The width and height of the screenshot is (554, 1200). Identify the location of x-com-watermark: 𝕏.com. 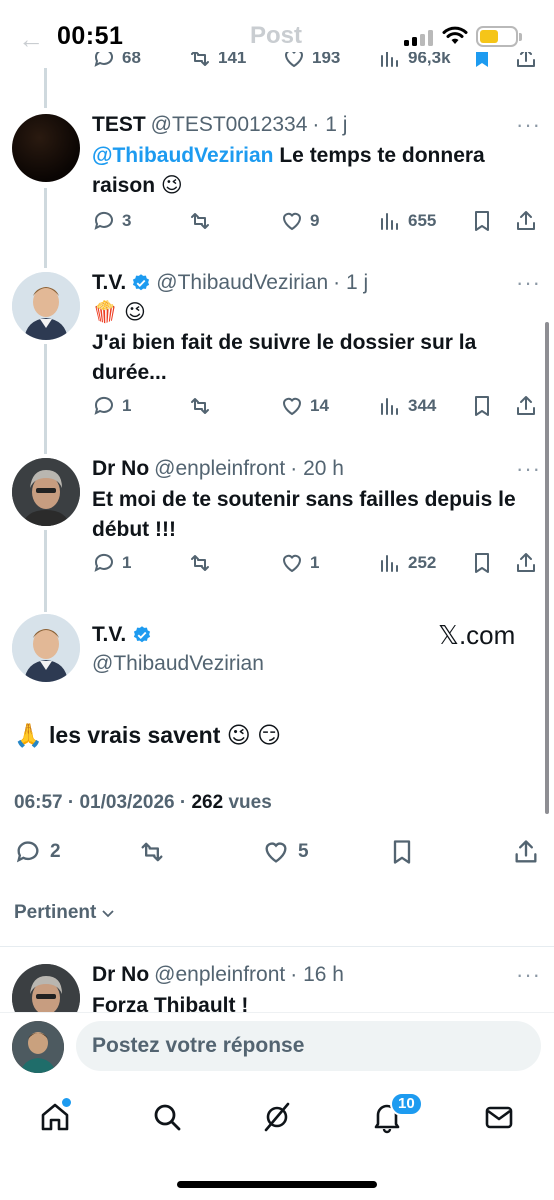
(477, 635).